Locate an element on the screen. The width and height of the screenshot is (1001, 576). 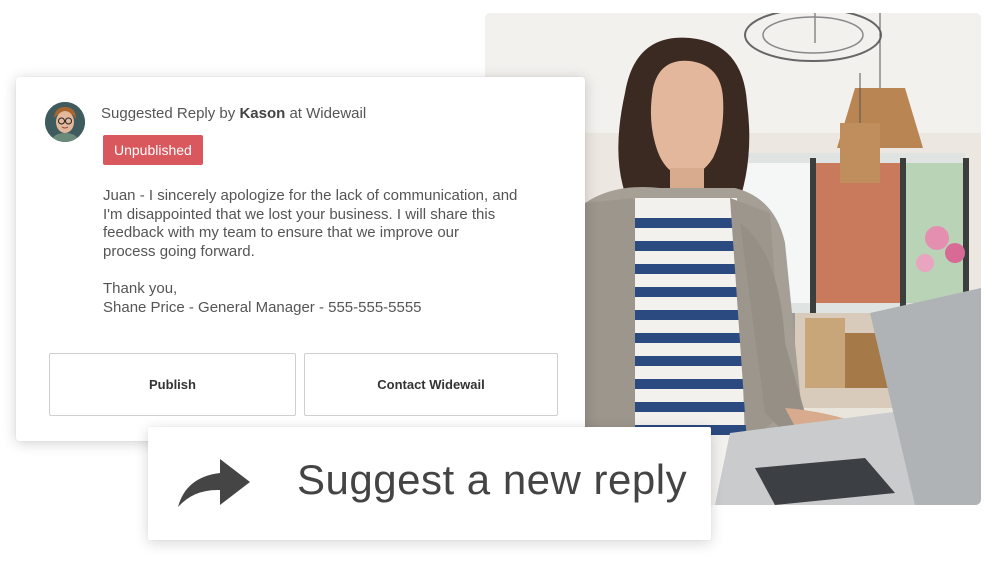
publish-button: Publish is located at coordinates (172, 384).